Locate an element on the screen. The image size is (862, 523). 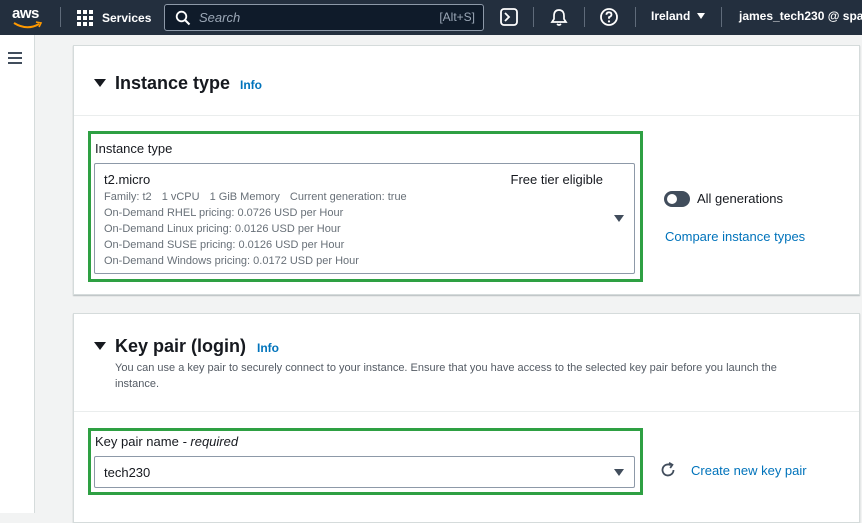
chevron-down-icon is located at coordinates (701, 16).